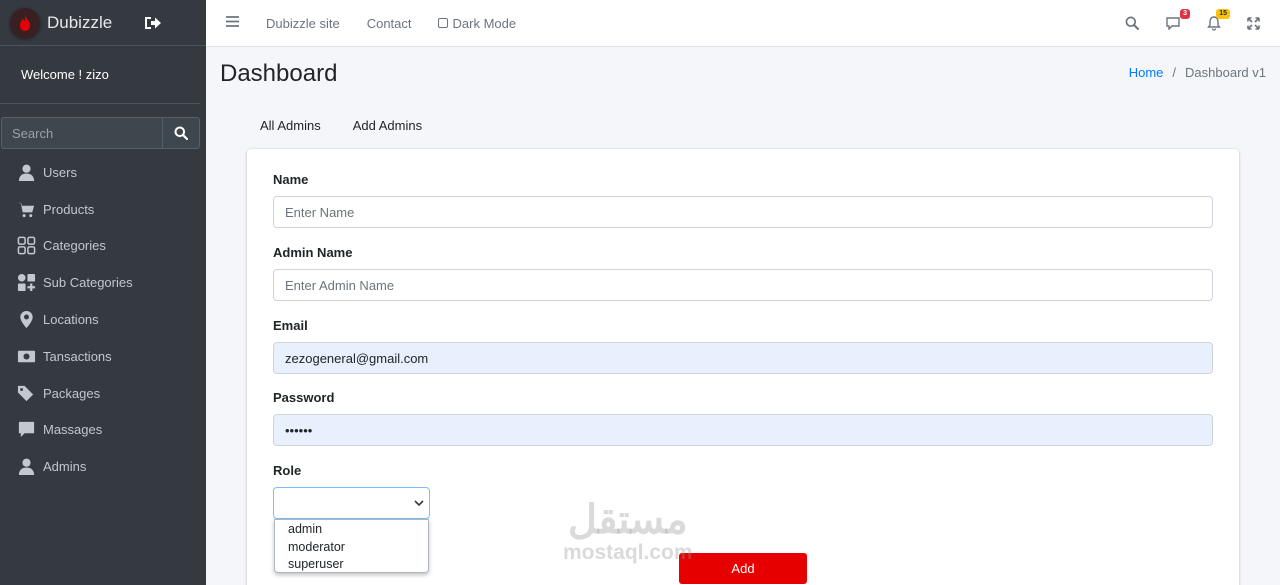 The image size is (1280, 585). I want to click on sidebar-search: Search, so click(100, 133).